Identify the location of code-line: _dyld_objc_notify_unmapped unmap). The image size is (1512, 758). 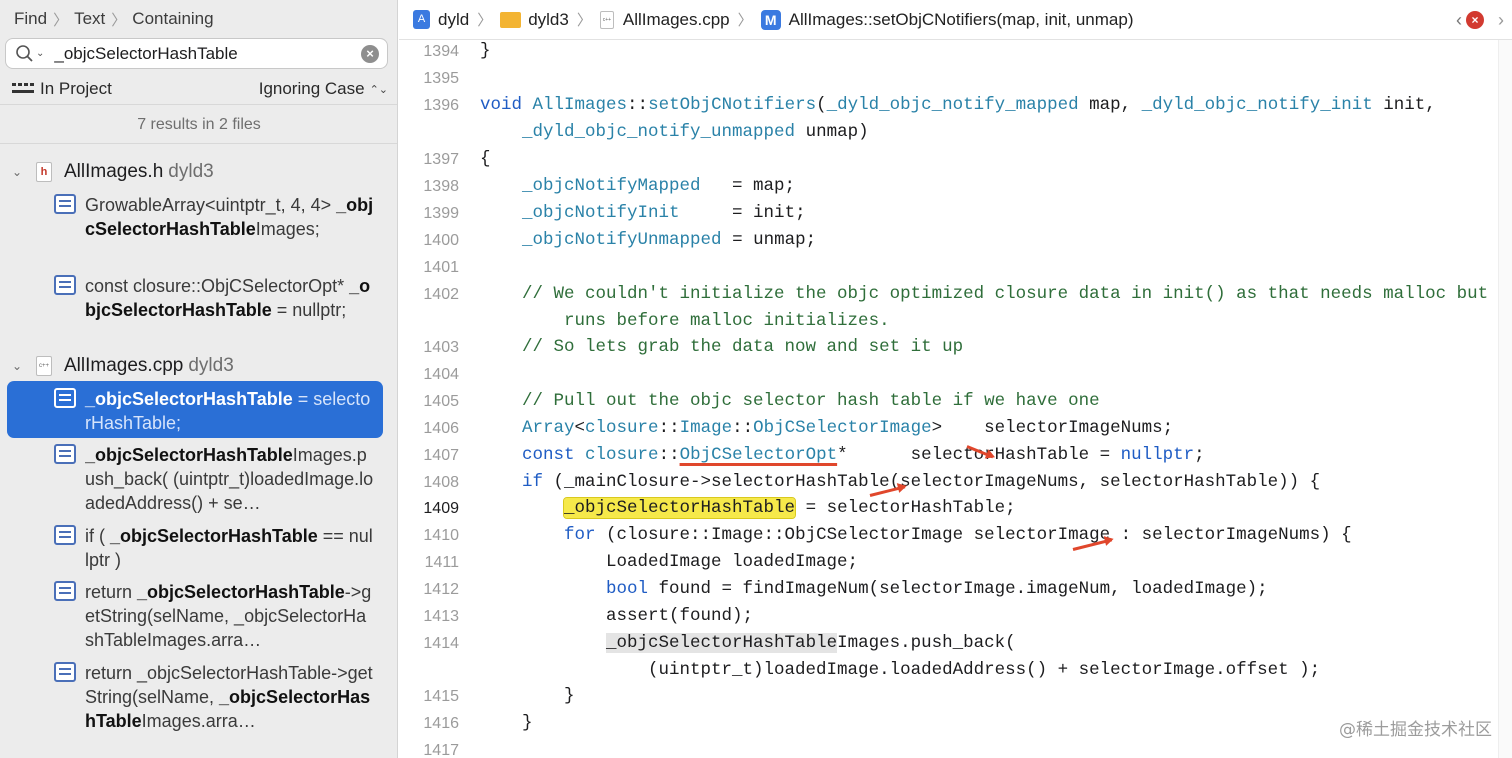
(695, 132).